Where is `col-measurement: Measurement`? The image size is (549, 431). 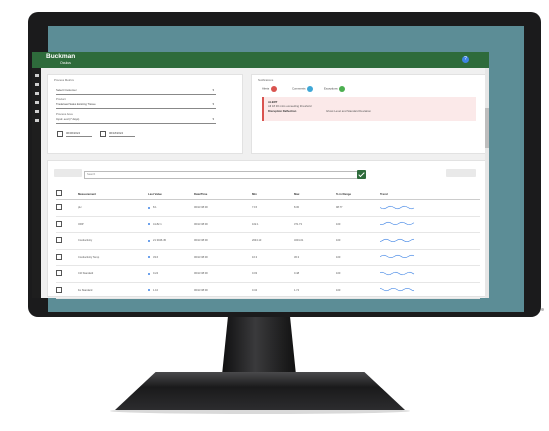
col-measurement: Measurement is located at coordinates (113, 194).